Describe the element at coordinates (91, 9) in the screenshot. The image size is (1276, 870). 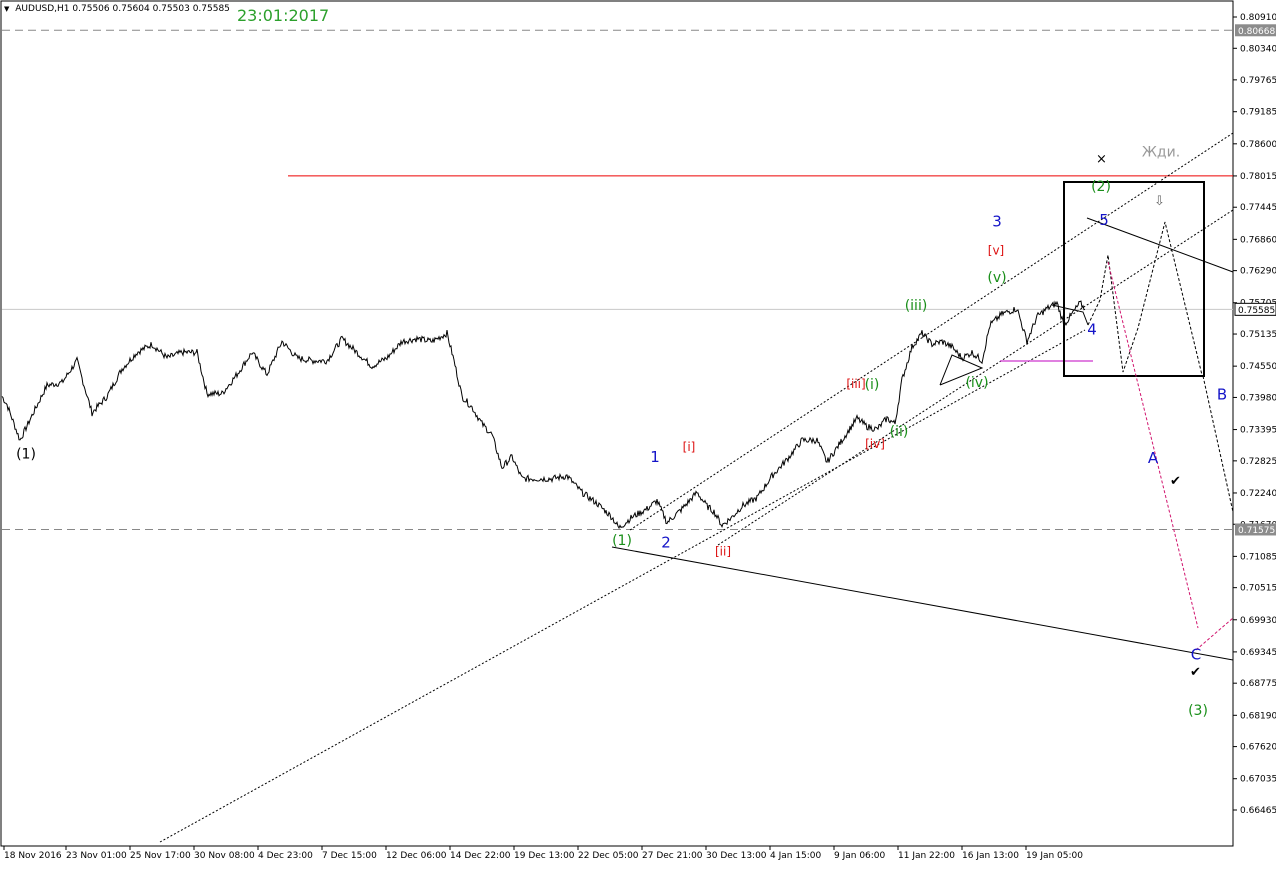
I see `open-value: 0.75506` at that location.